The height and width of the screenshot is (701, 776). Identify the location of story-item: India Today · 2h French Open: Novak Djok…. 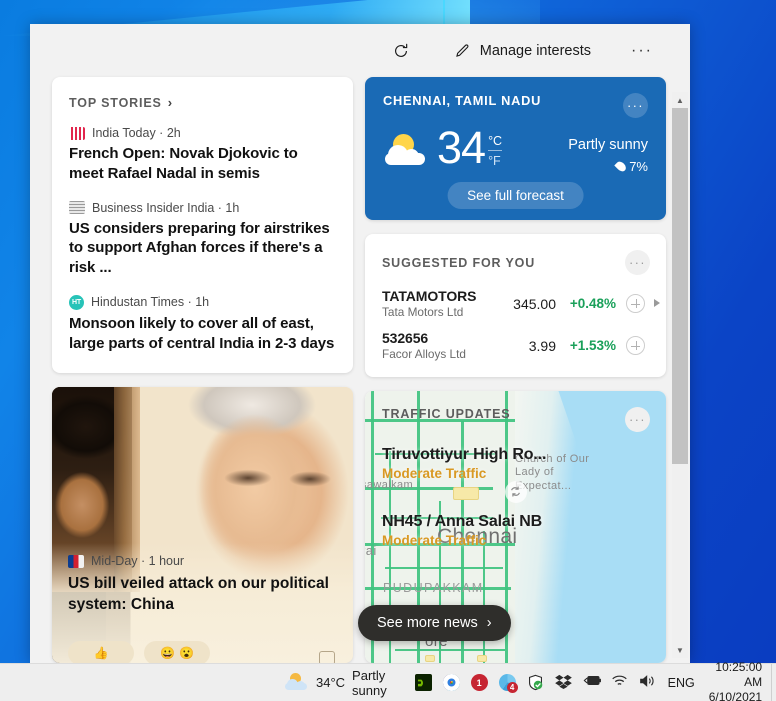
(202, 155).